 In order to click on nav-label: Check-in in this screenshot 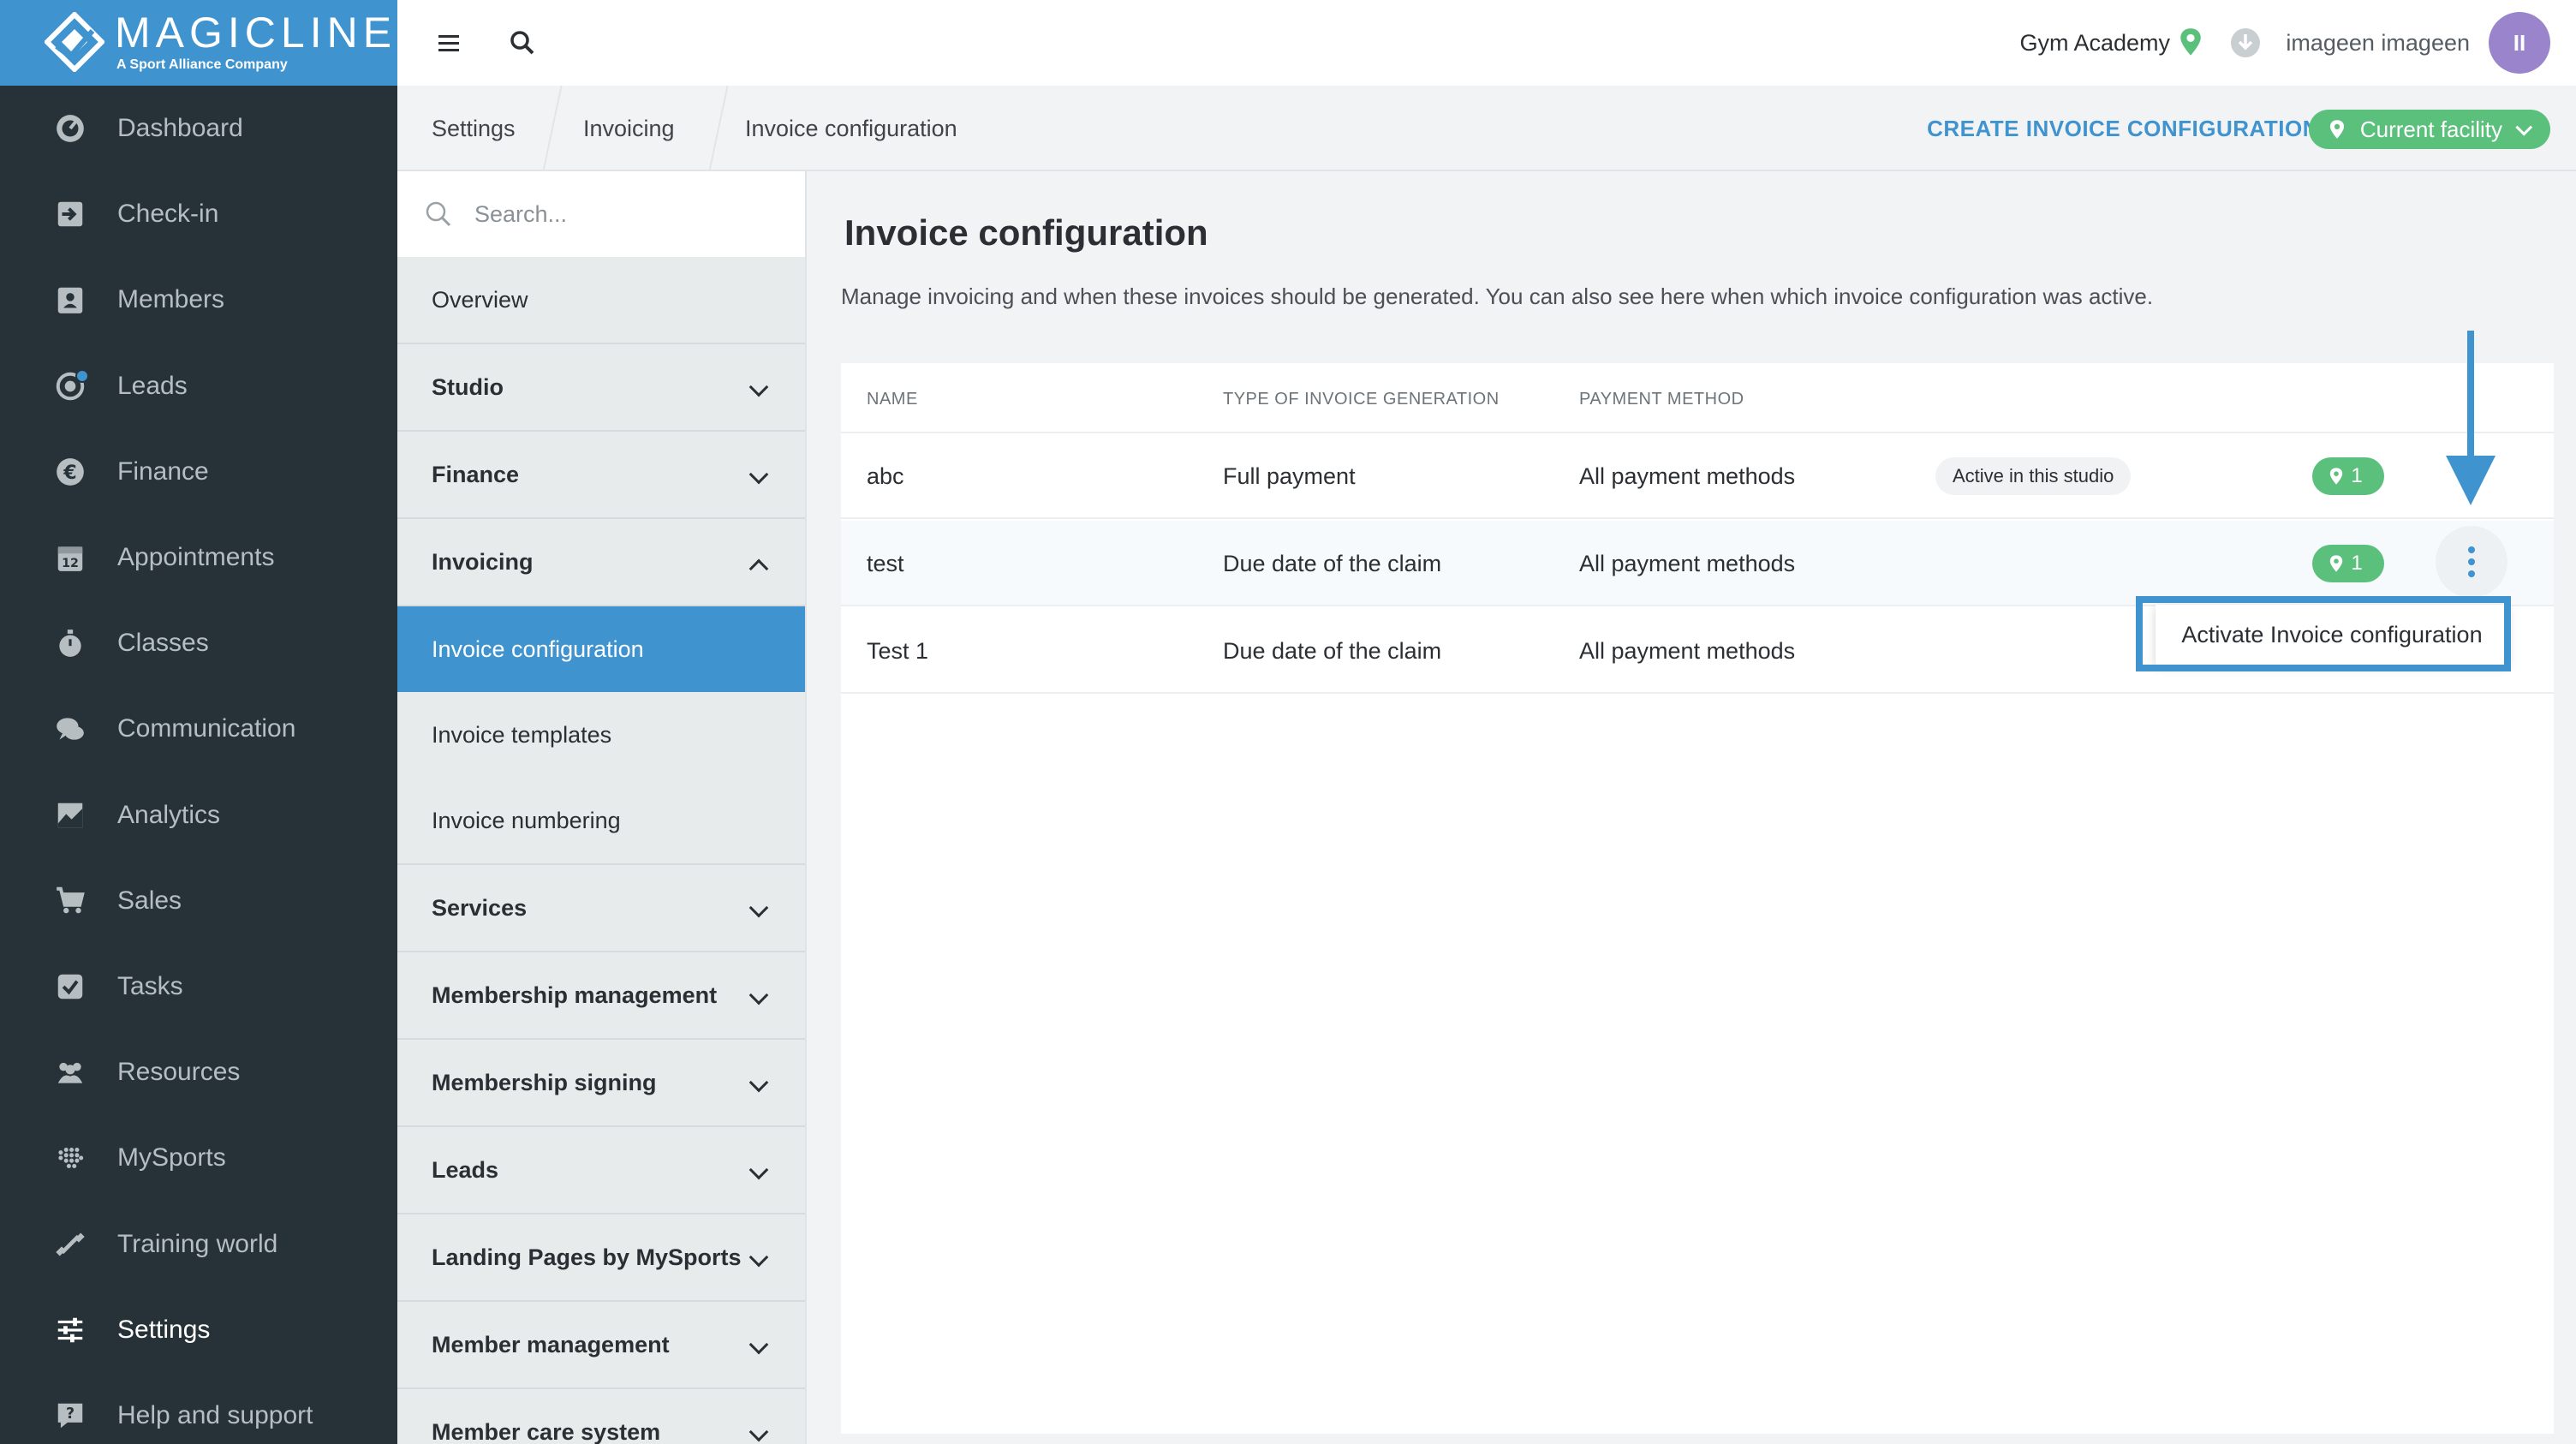, I will do `click(168, 214)`.